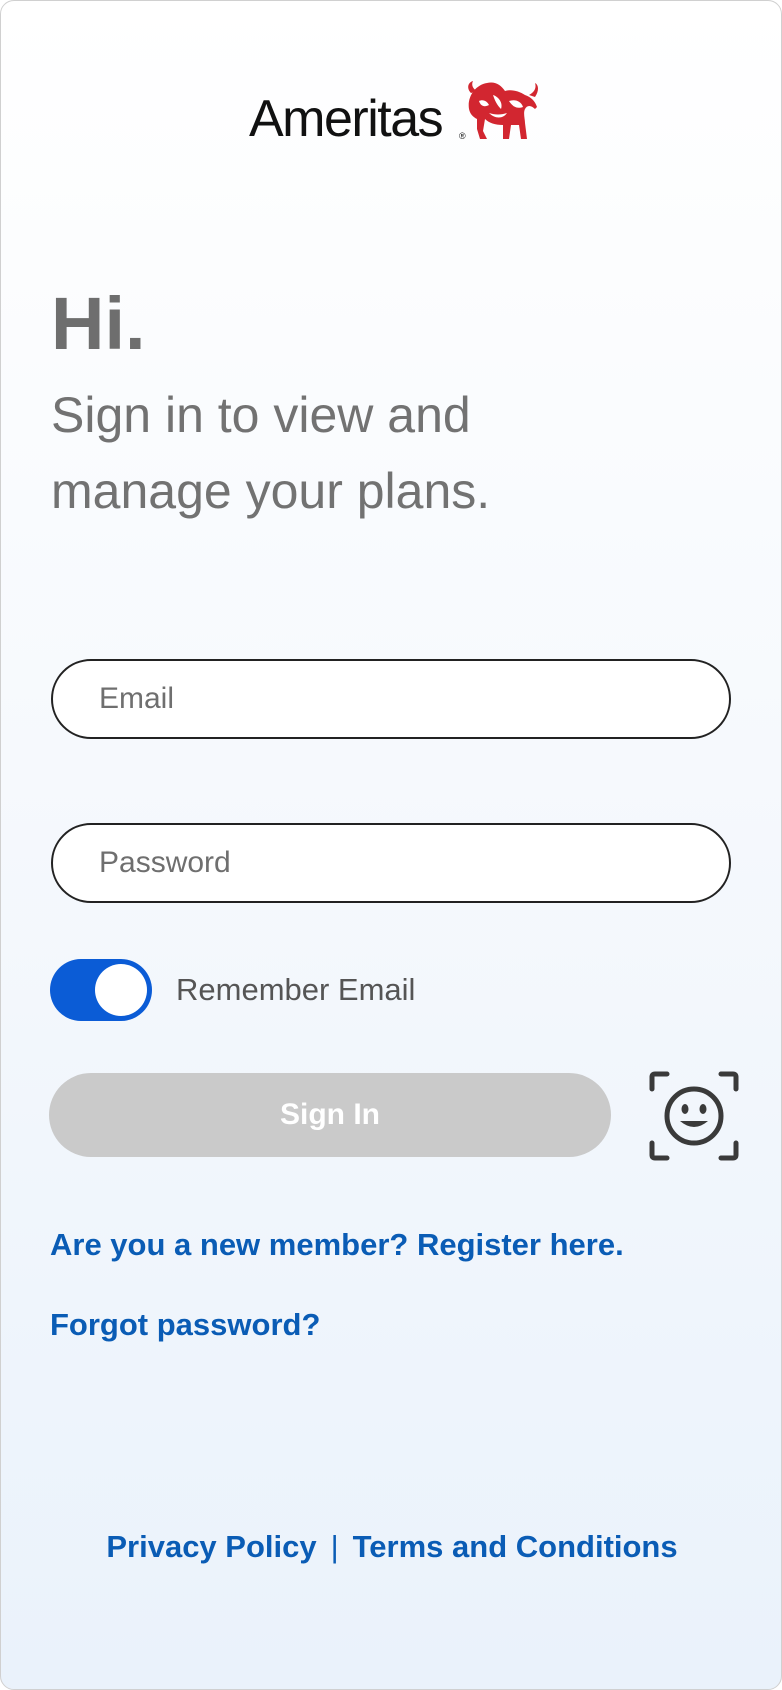 This screenshot has width=782, height=1690. Describe the element at coordinates (121, 990) in the screenshot. I see `toggle-knob` at that location.